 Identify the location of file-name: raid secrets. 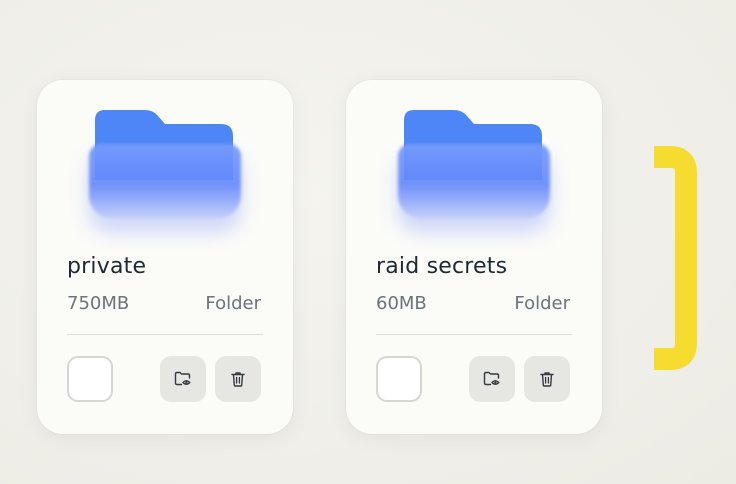
(442, 266).